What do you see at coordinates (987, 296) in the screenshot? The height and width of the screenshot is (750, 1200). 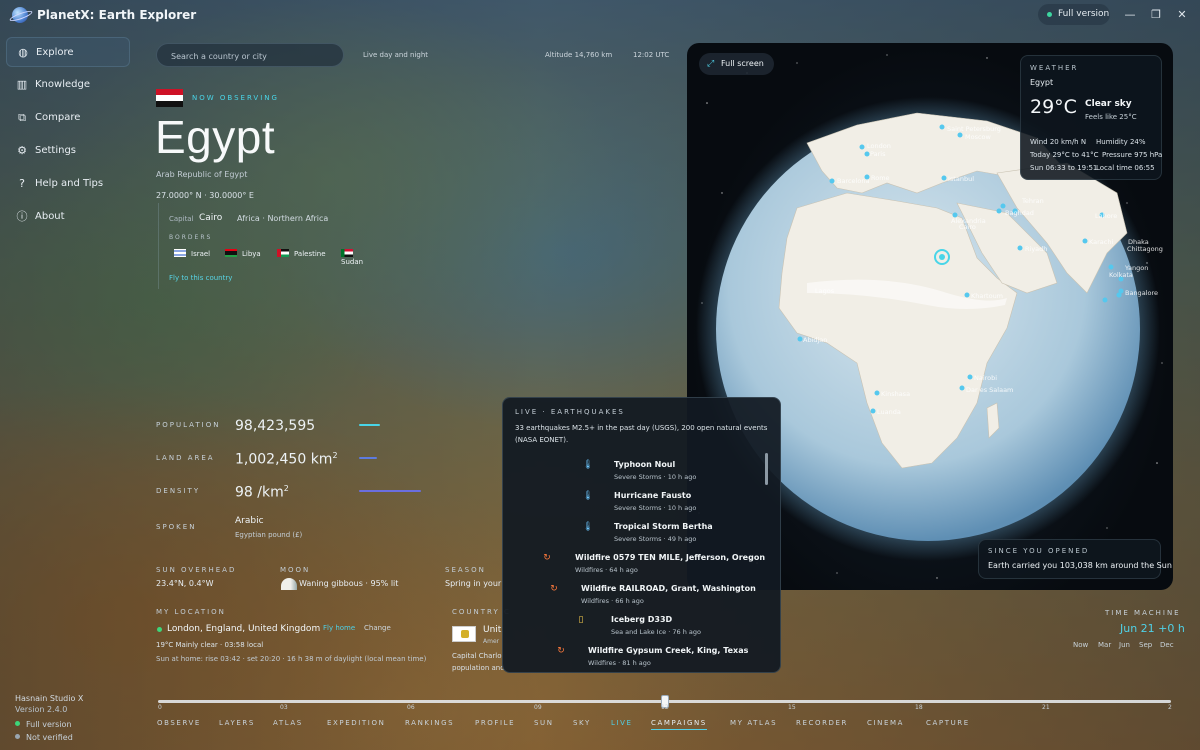 I see `city-label: Khartoum` at bounding box center [987, 296].